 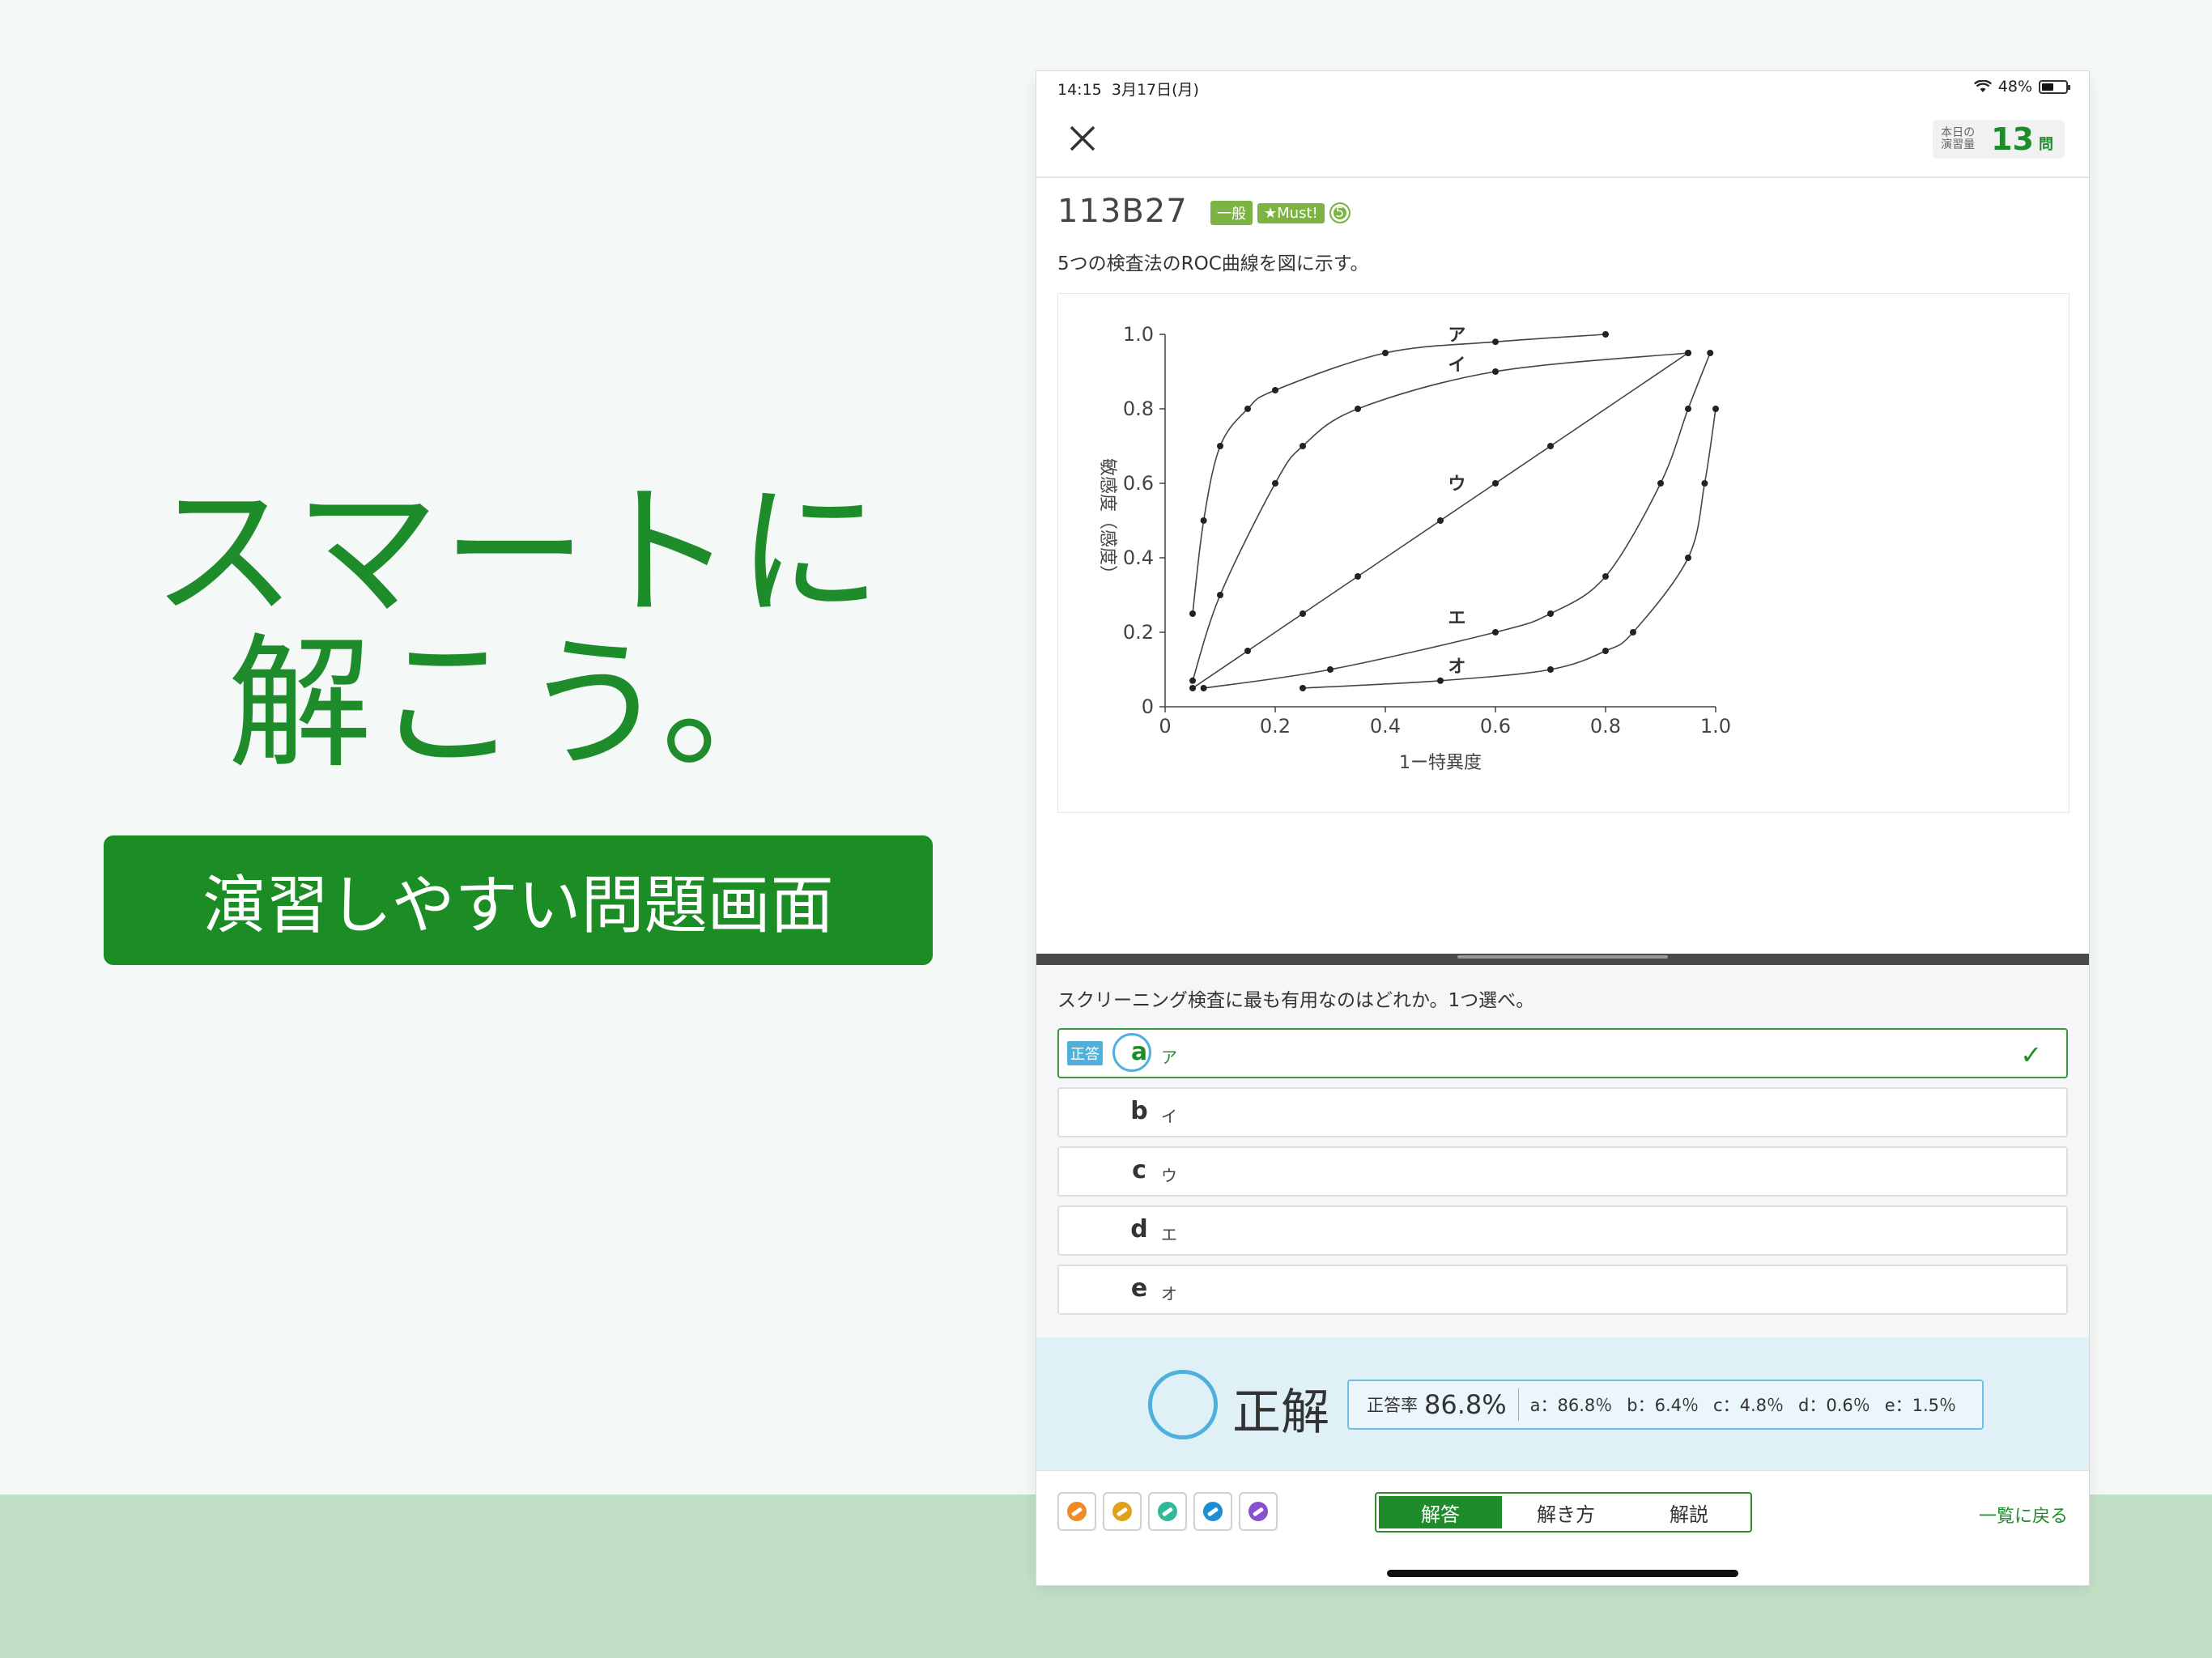 I want to click on back-to-list-link: 一覧に戻る, so click(x=2024, y=1515).